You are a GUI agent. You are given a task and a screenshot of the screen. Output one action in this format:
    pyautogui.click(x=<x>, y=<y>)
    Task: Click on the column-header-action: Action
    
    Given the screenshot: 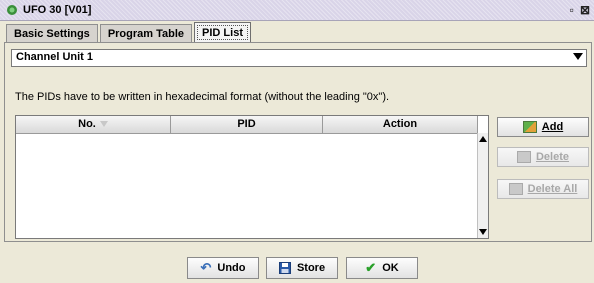 What is the action you would take?
    pyautogui.click(x=400, y=124)
    